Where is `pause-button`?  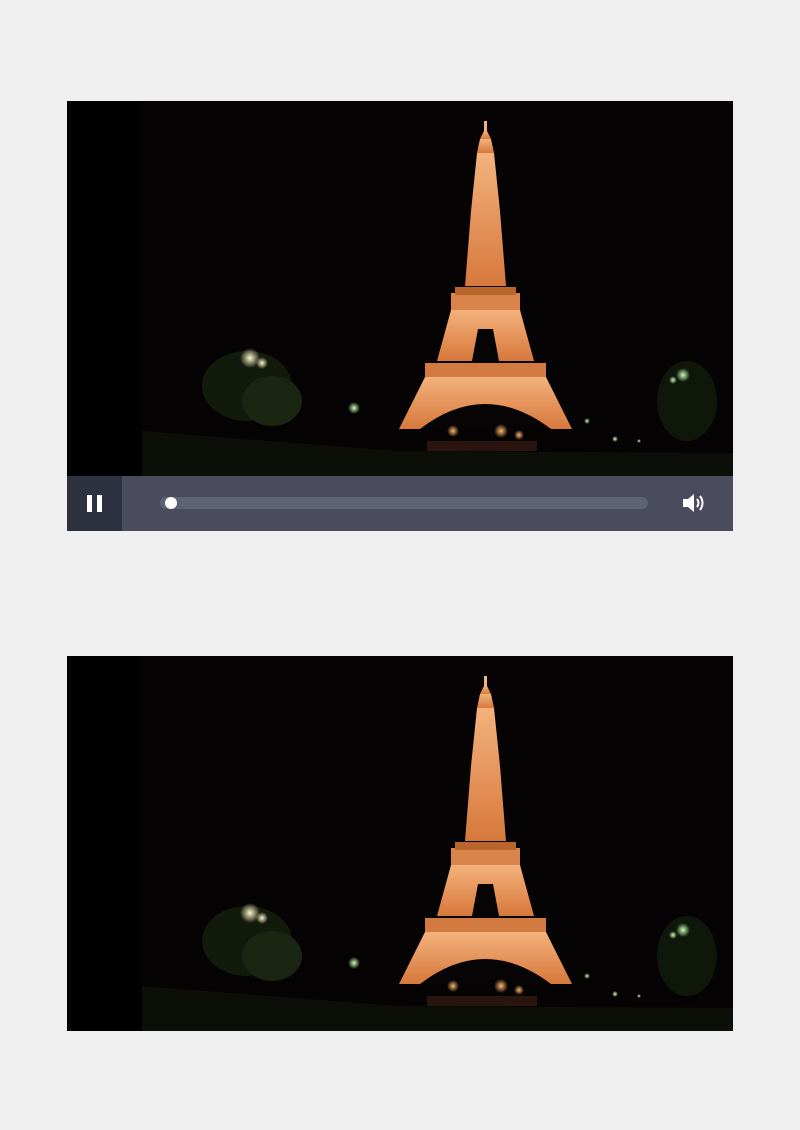
pause-button is located at coordinates (94, 503).